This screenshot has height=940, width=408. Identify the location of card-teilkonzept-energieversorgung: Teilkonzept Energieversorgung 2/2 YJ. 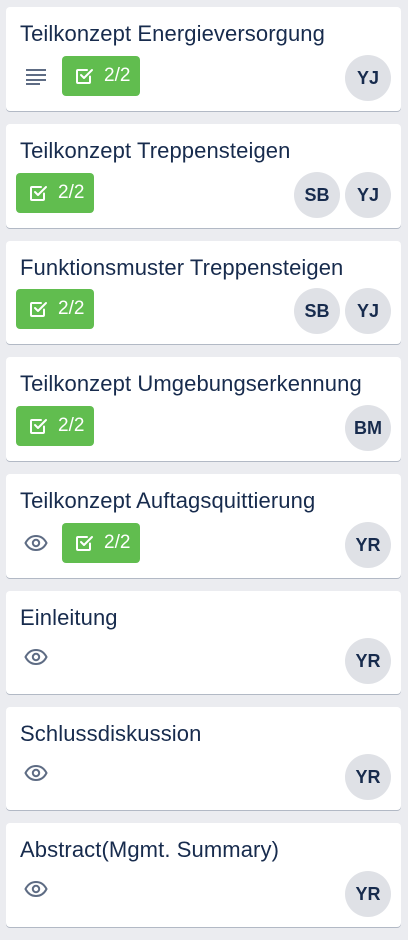
(203, 59).